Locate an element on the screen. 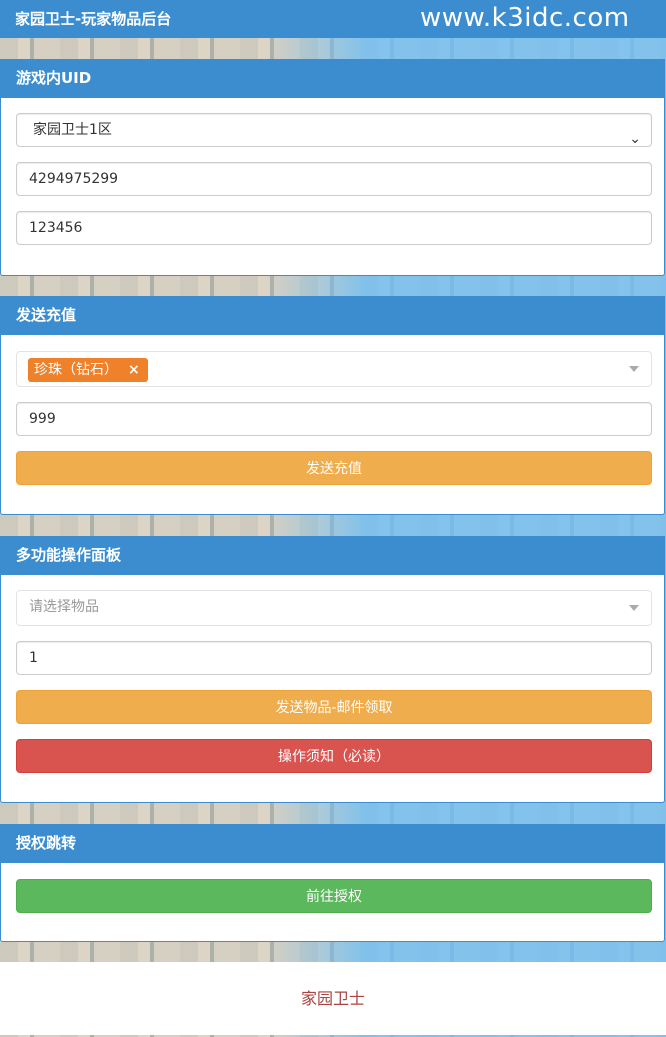  selected-item-tag: 珍珠（钻石） × is located at coordinates (88, 370).